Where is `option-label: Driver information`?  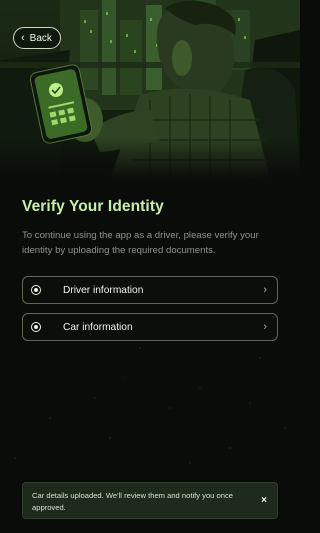 option-label: Driver information is located at coordinates (103, 290).